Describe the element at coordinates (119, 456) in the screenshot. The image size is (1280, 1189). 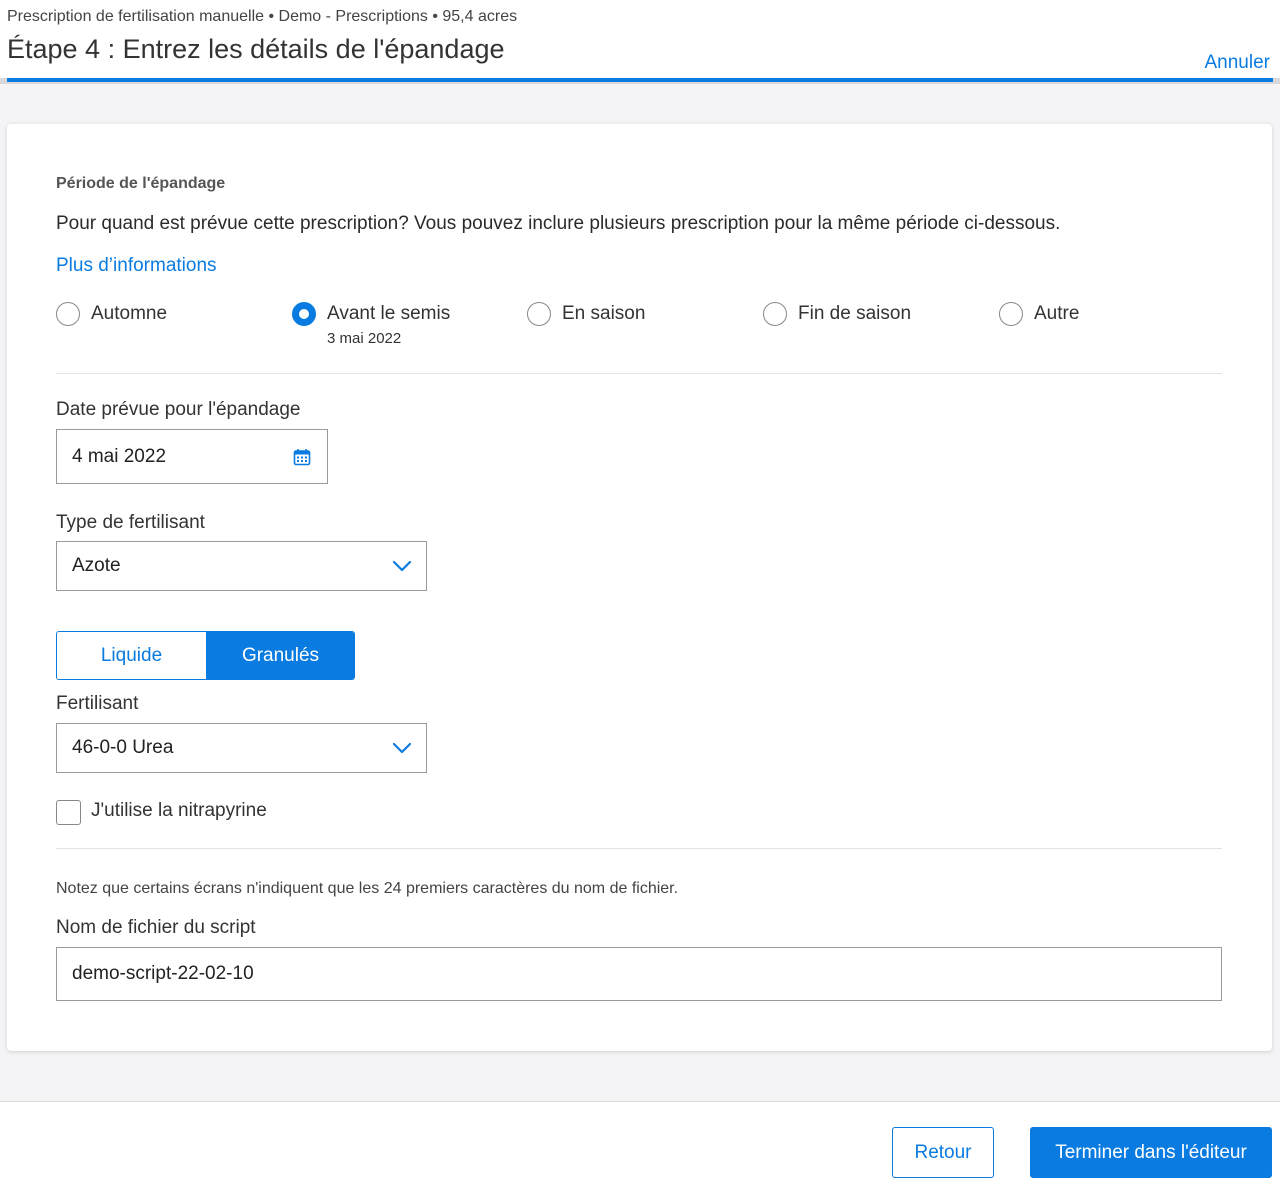
I see `date-input-value: 4 mai 2022` at that location.